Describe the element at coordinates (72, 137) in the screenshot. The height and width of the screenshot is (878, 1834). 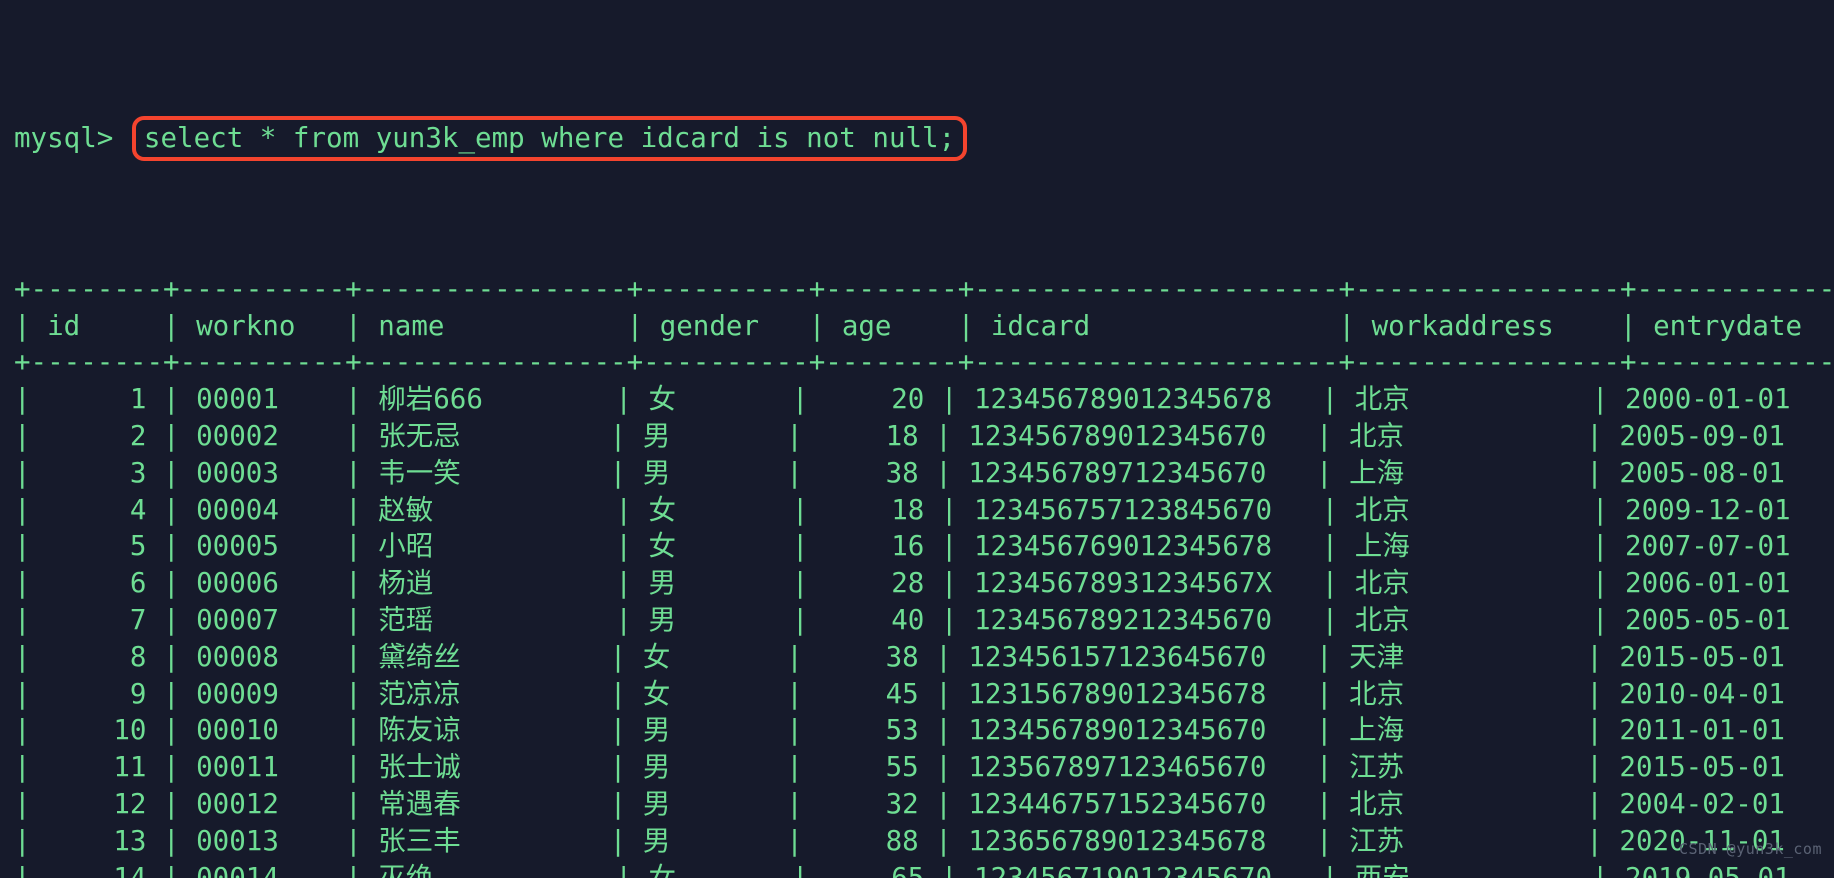
I see `mysql-prompt-label: mysql>` at that location.